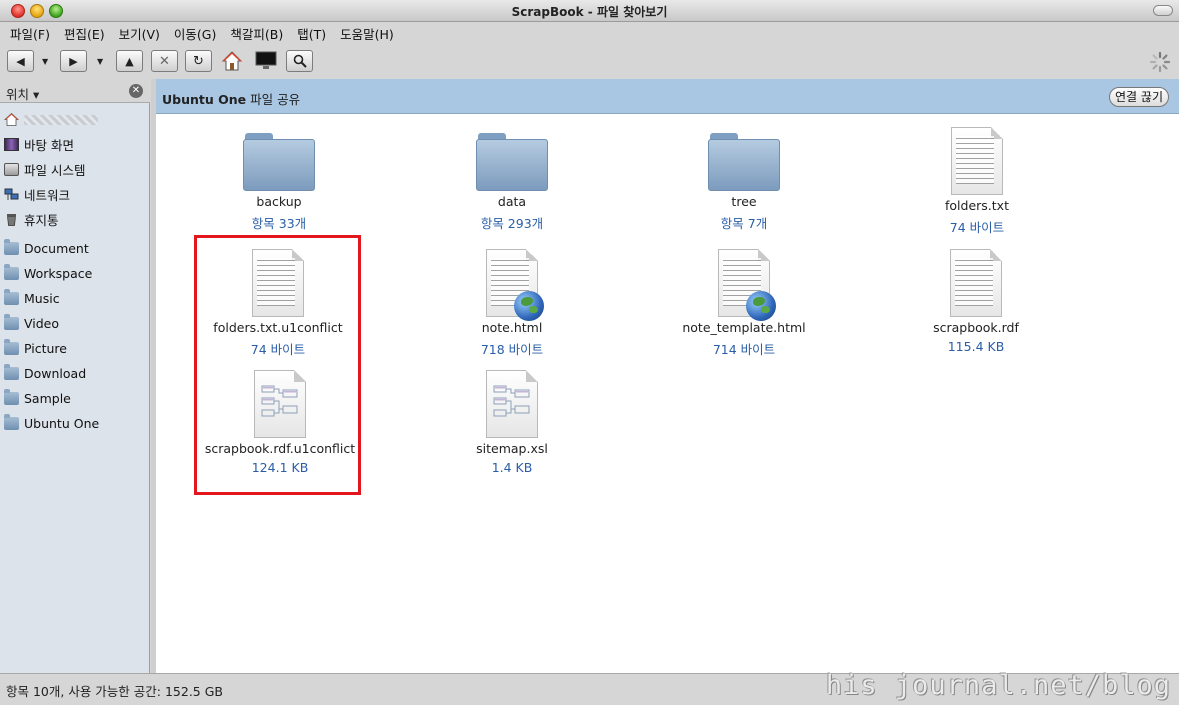 This screenshot has height=705, width=1179. What do you see at coordinates (311, 33) in the screenshot?
I see `menu-tabs: 탭(T)` at bounding box center [311, 33].